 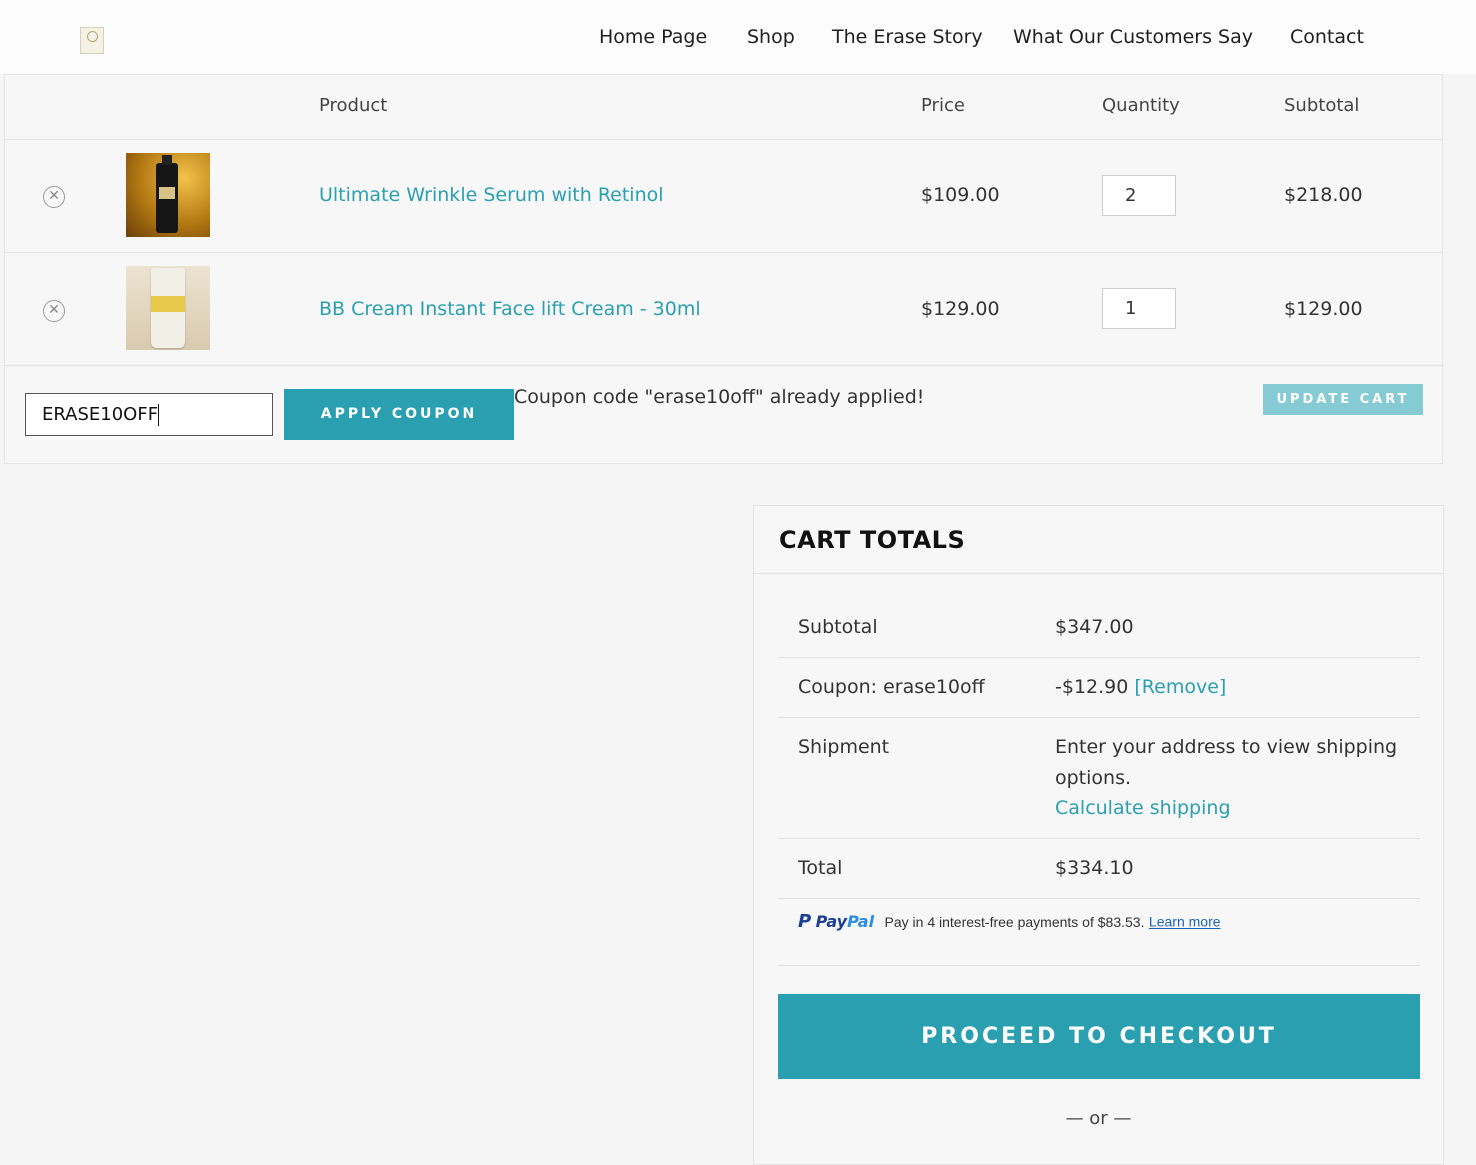 What do you see at coordinates (1092, 687) in the screenshot?
I see `coupon-discount-value: -$12.90` at bounding box center [1092, 687].